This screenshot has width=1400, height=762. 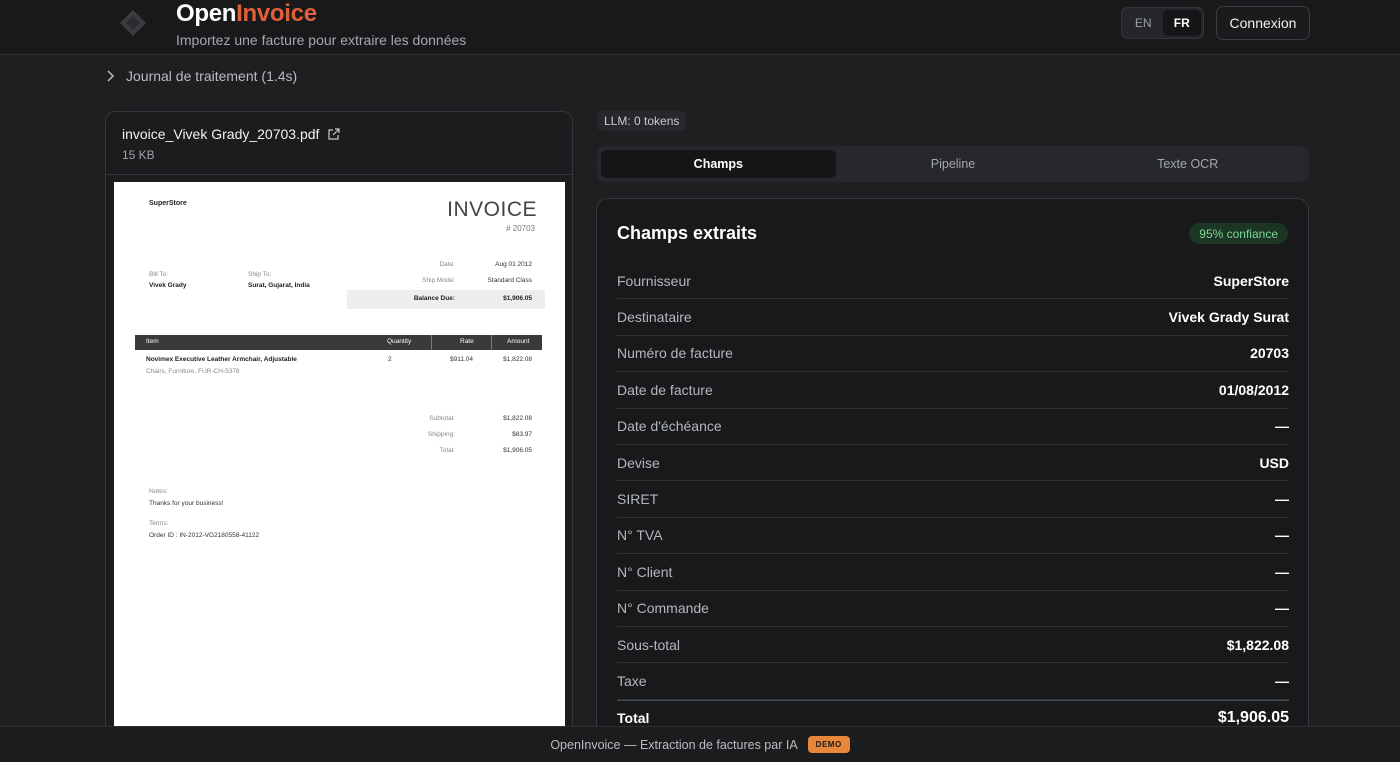 I want to click on lang-fr-button: FR, so click(x=1181, y=23).